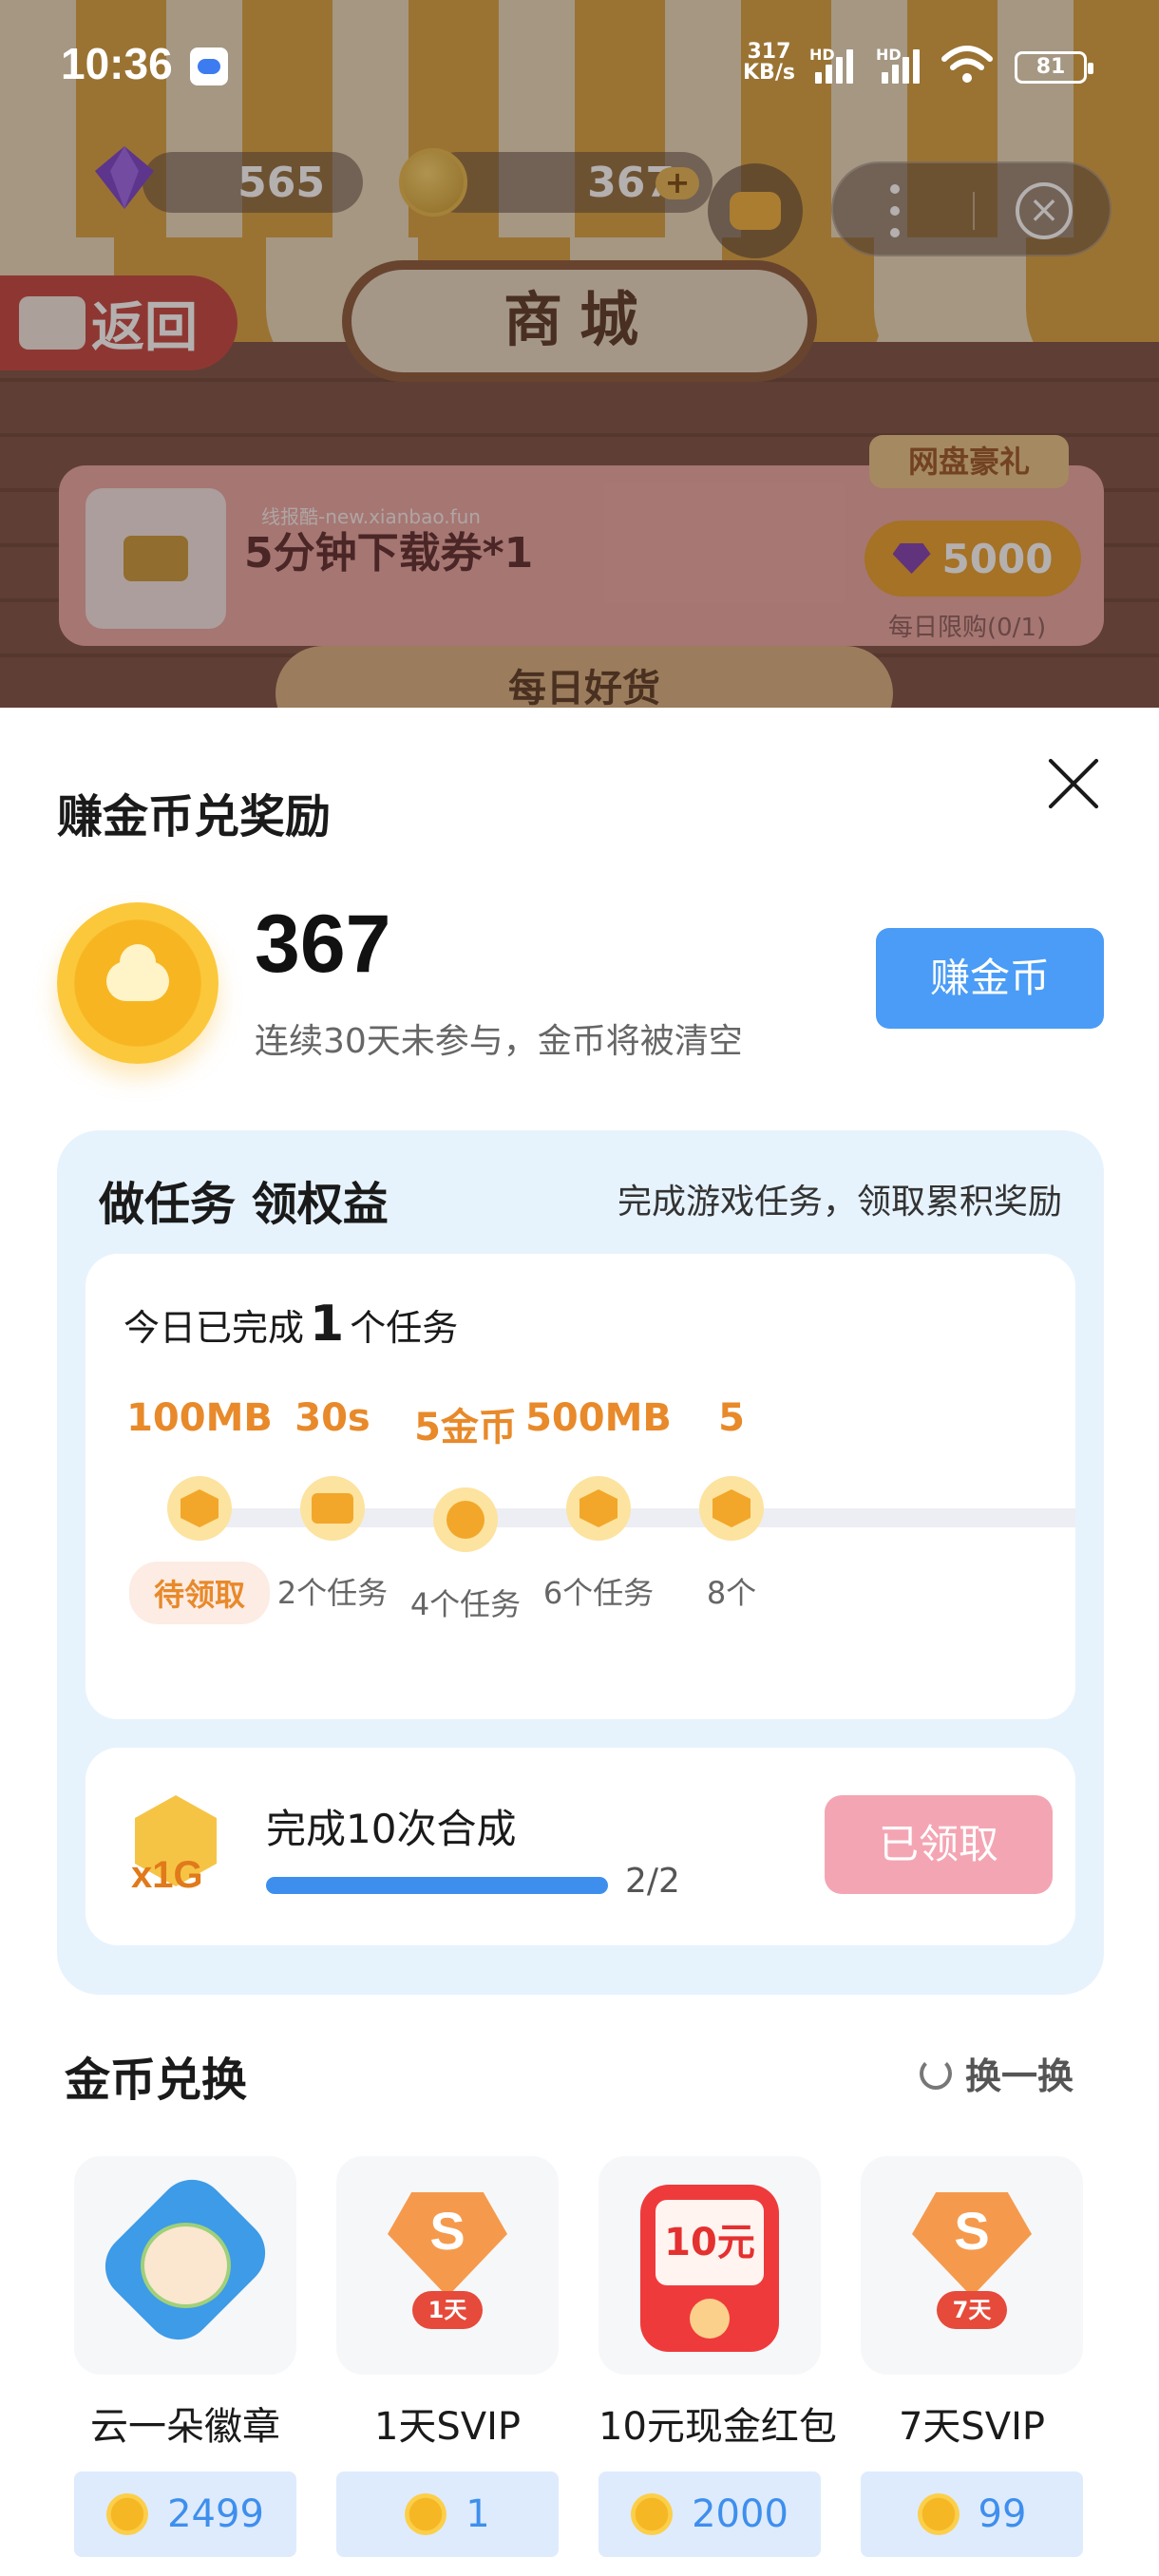 Image resolution: width=1159 pixels, height=2576 pixels. What do you see at coordinates (1002, 2514) in the screenshot?
I see `item-cost: 99` at bounding box center [1002, 2514].